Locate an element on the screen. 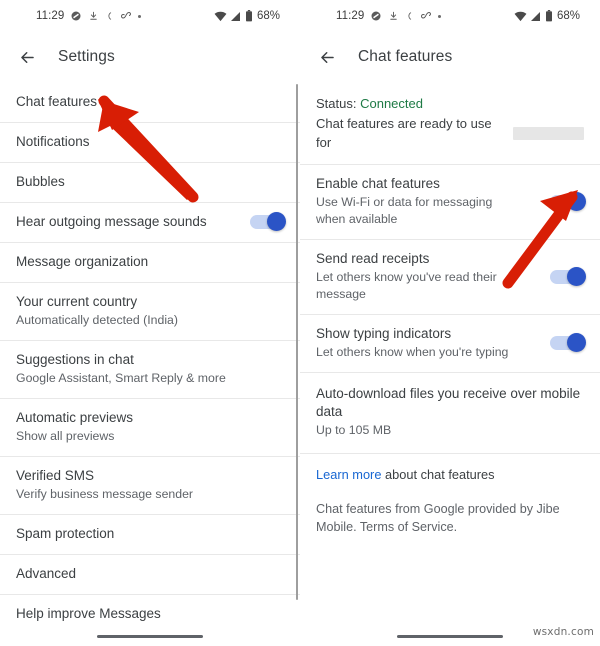  list-item: Notifications is located at coordinates (150, 142).